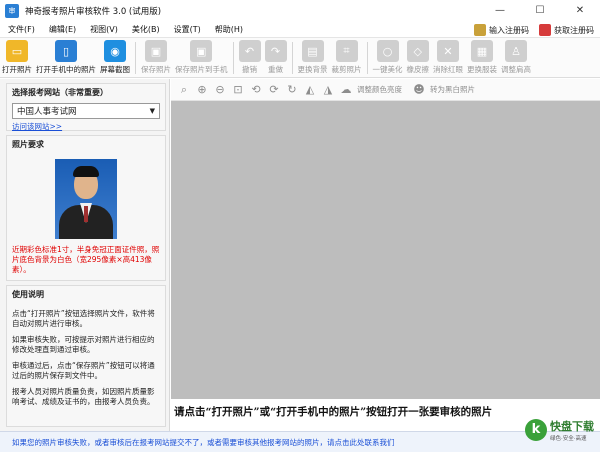 Image resolution: width=600 pixels, height=452 pixels. Describe the element at coordinates (152, 111) in the screenshot. I see `chevron-down-icon: ▼` at that location.